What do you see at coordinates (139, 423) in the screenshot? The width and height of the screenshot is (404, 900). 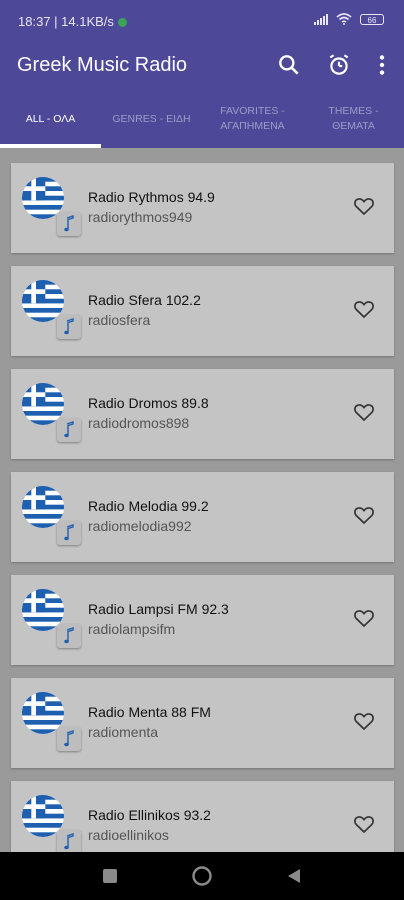 I see `station-id: radiodromos898` at bounding box center [139, 423].